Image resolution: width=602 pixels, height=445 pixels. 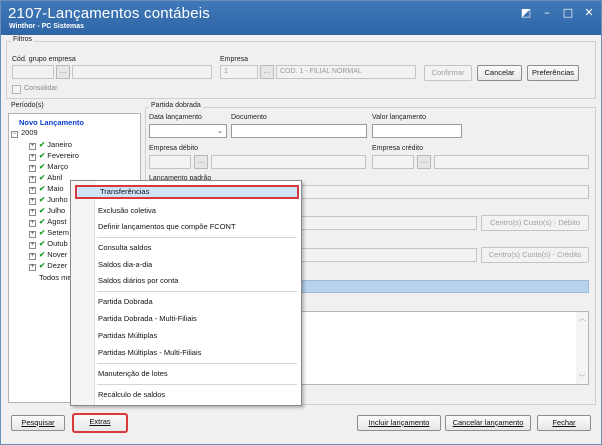 What do you see at coordinates (187, 395) in the screenshot?
I see `menu-item-recalculo-saldos: Recálculo de saldos` at bounding box center [187, 395].